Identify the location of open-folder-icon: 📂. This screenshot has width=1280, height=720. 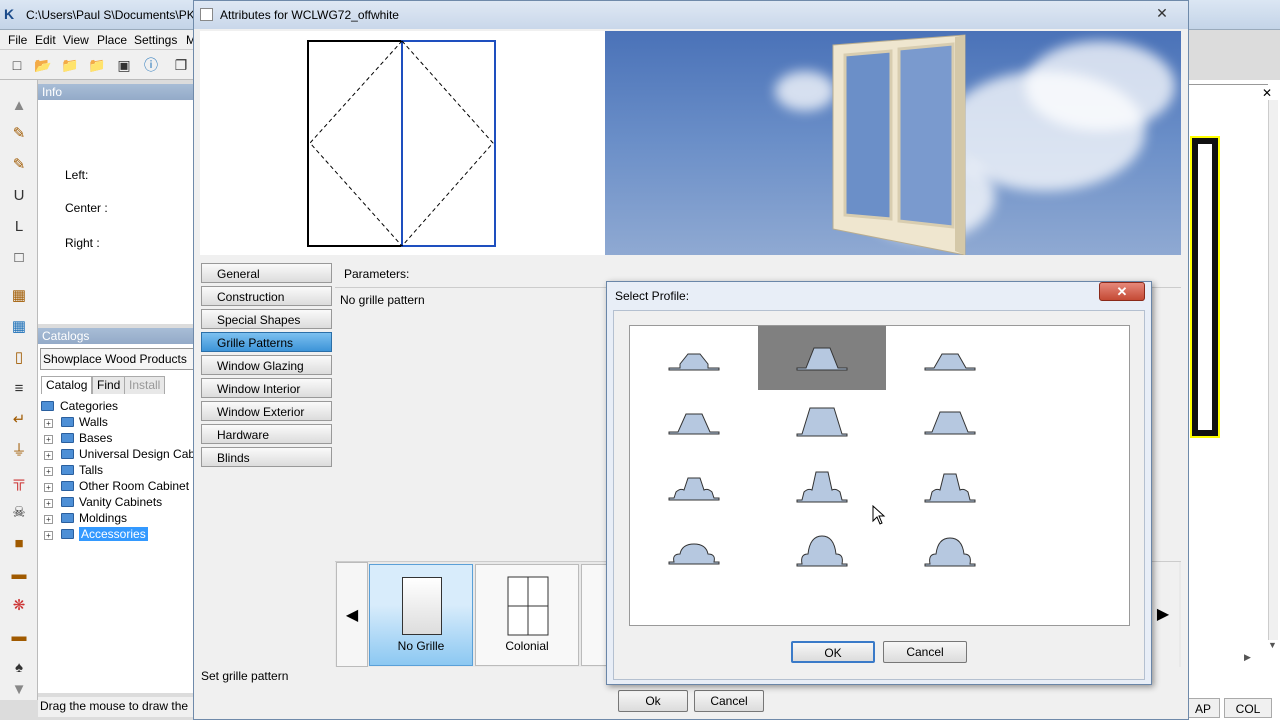
(43, 65).